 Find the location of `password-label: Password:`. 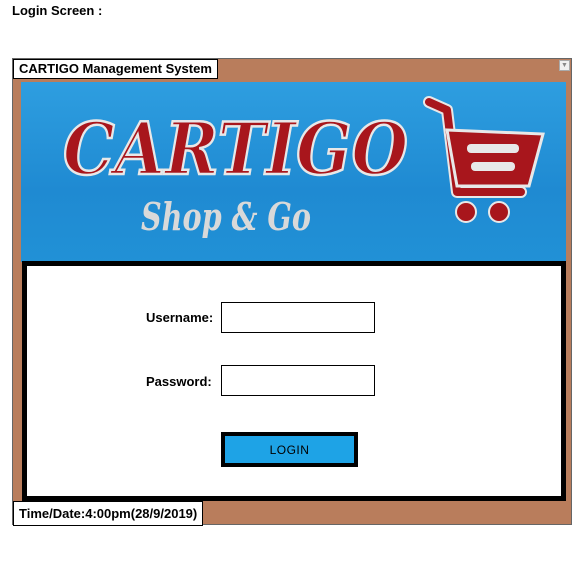

password-label: Password: is located at coordinates (179, 381).